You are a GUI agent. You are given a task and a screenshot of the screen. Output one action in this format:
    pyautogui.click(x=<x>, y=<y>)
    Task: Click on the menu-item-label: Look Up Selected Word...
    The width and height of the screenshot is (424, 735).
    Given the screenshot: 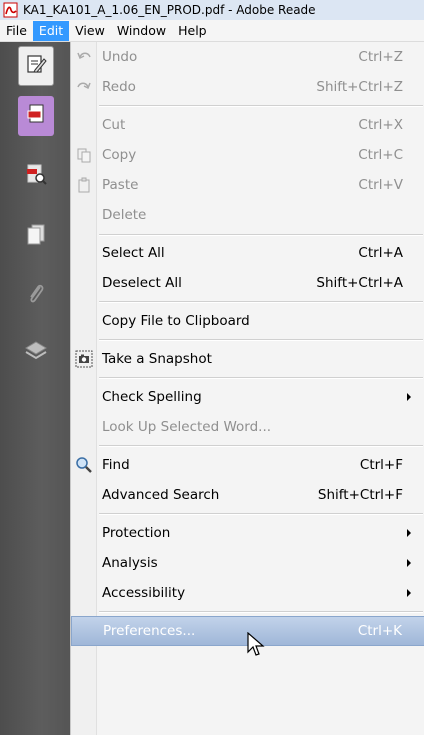 What is the action you would take?
    pyautogui.click(x=187, y=427)
    